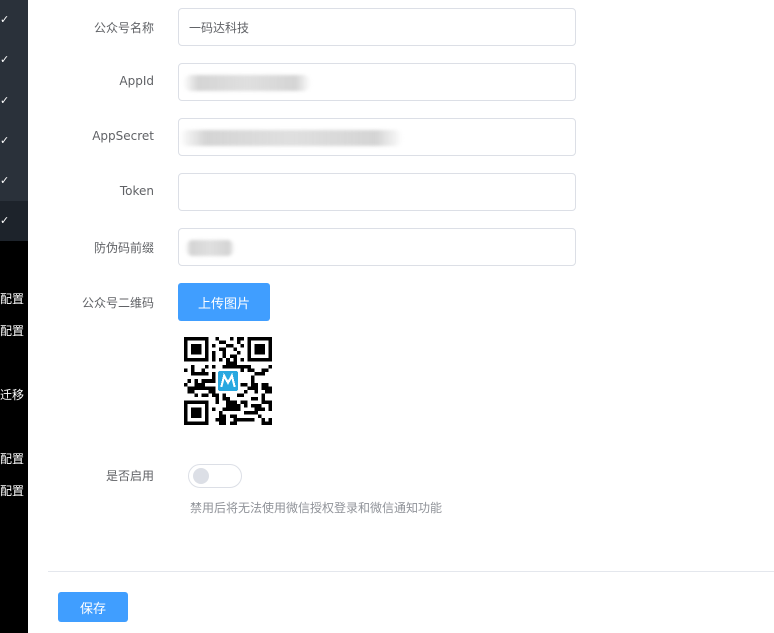 The image size is (774, 633). I want to click on enabled-hint: 禁用后将无法使用微信授权登录和微信通知功能, so click(316, 508).